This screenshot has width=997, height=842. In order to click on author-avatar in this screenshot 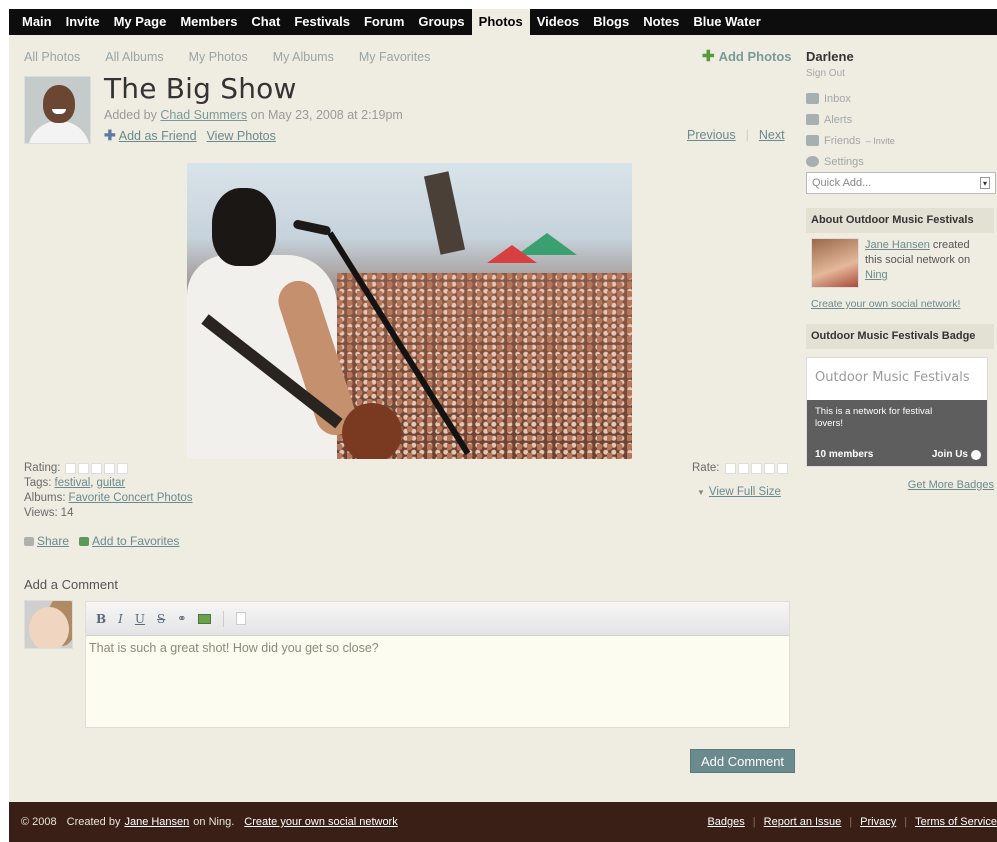, I will do `click(57, 110)`.